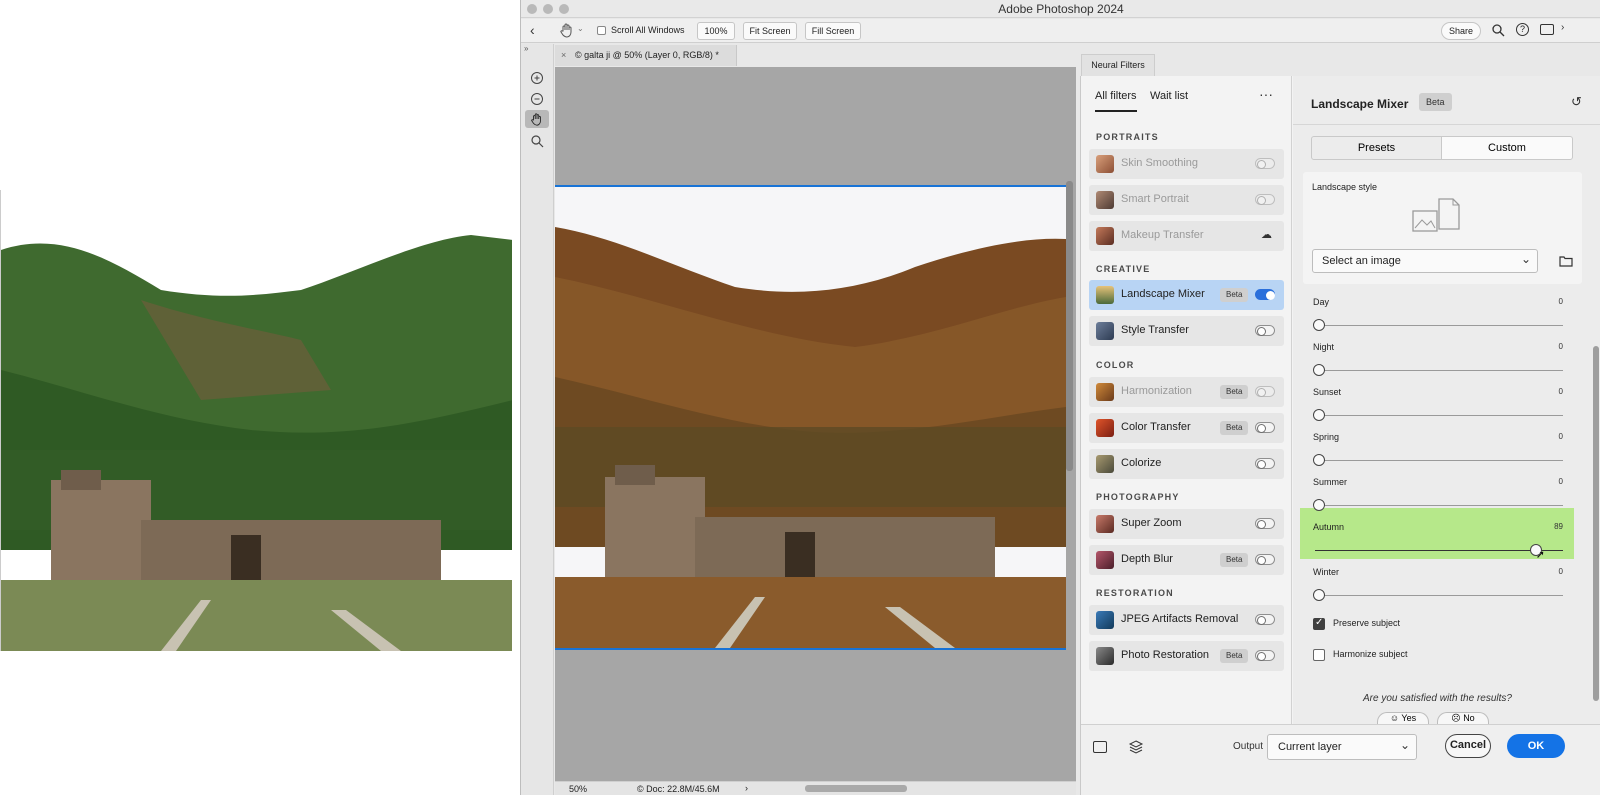  What do you see at coordinates (1576, 102) in the screenshot?
I see `reset-icon: ↺` at bounding box center [1576, 102].